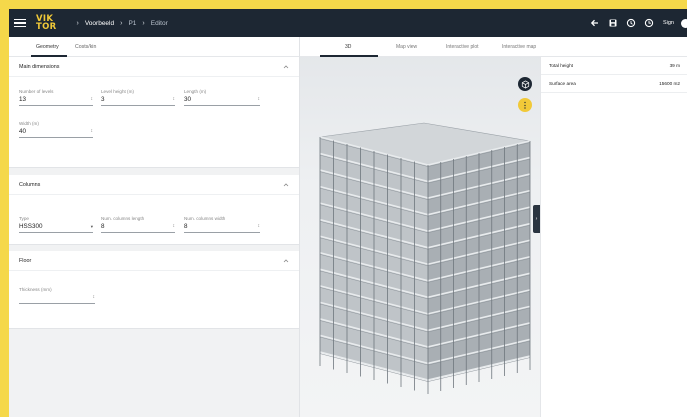  Describe the element at coordinates (103, 226) in the screenshot. I see `columns-length-value: 8` at that location.